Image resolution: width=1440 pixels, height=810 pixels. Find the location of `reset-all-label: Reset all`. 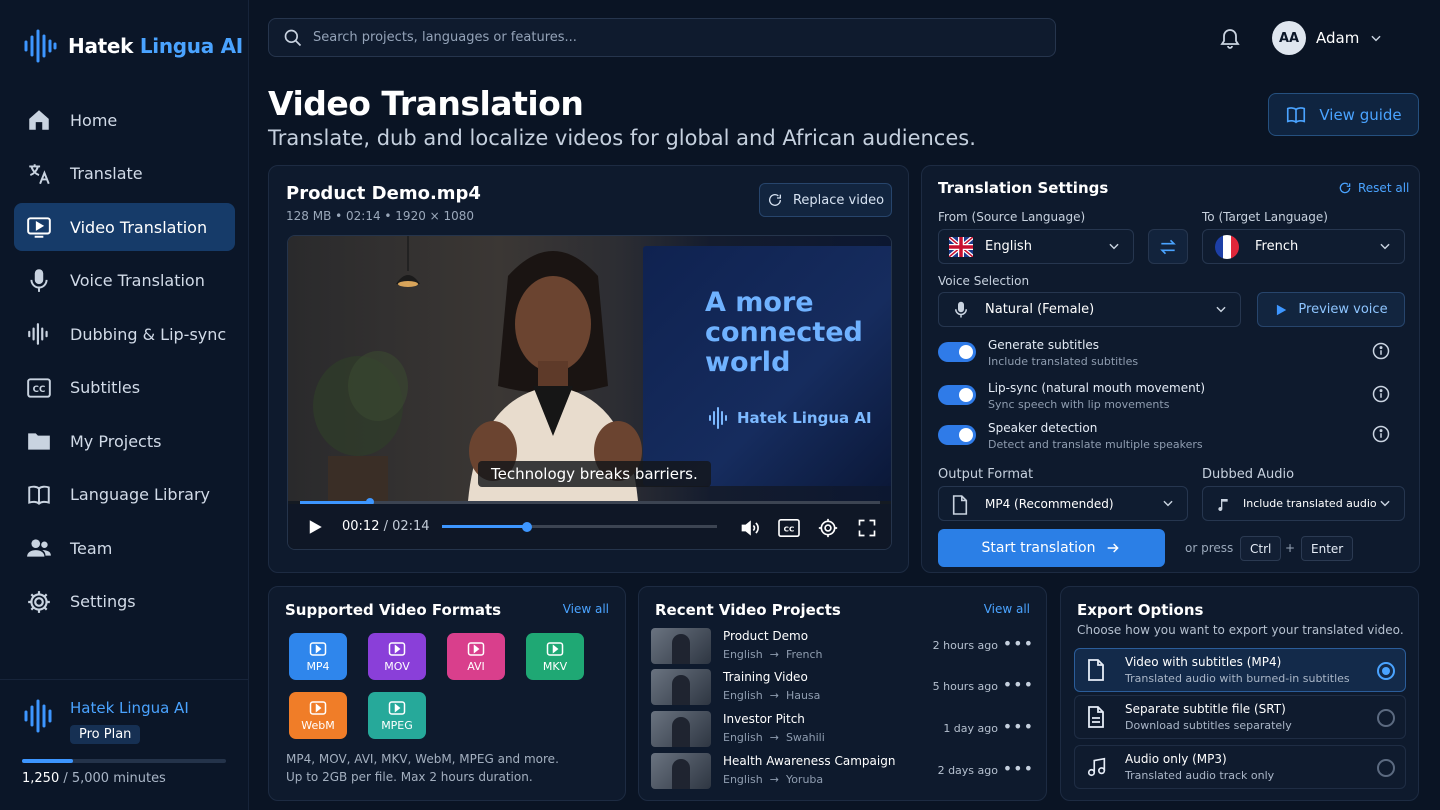

reset-all-label: Reset all is located at coordinates (1384, 188).